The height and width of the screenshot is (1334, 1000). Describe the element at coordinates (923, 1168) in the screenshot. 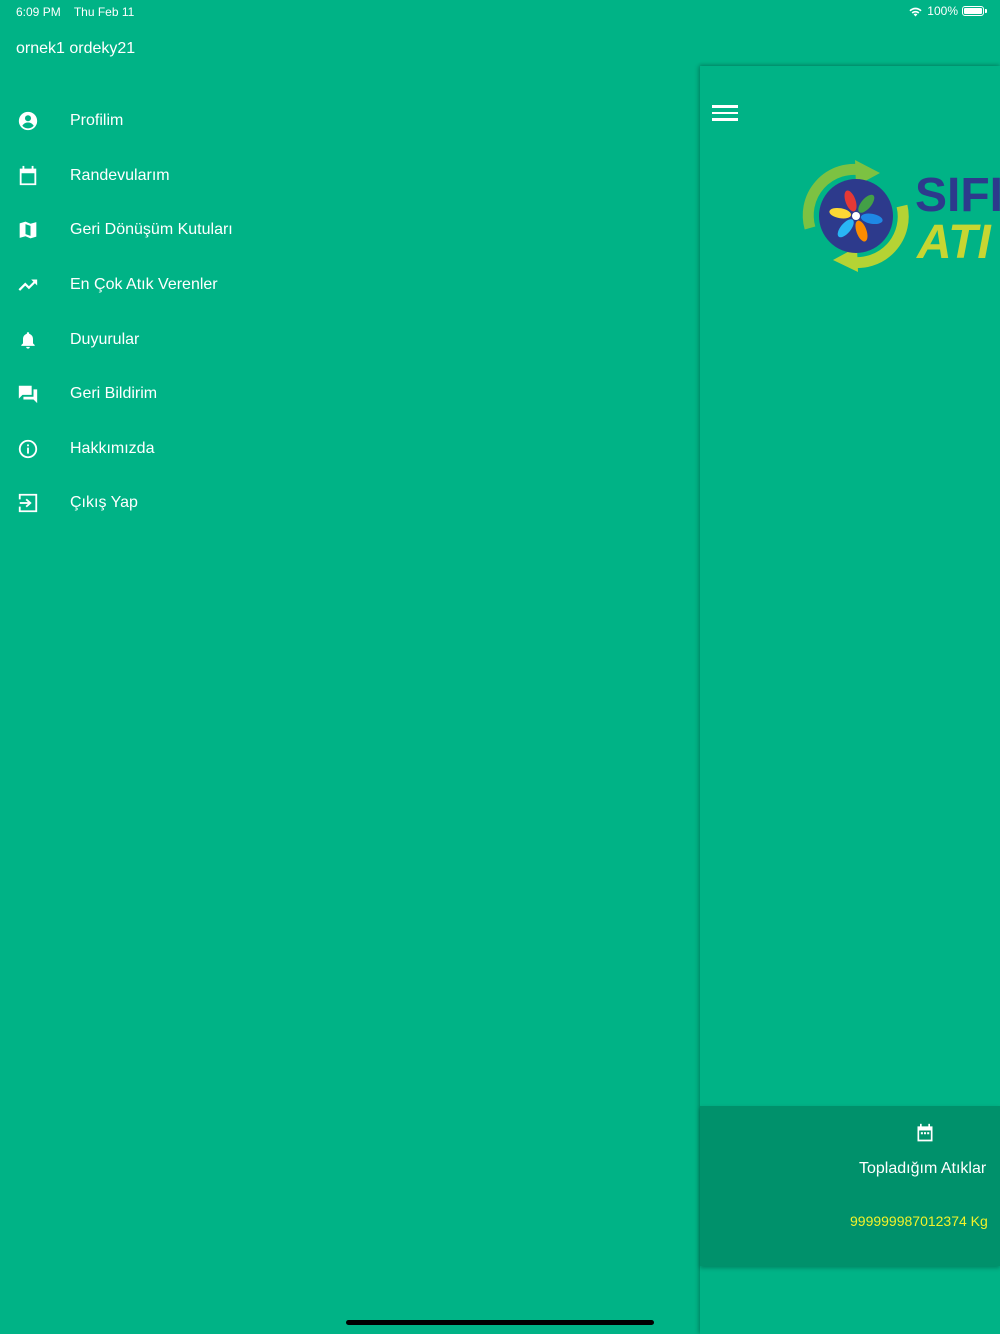

I see `stats-title: Topladığım Atıklar` at that location.